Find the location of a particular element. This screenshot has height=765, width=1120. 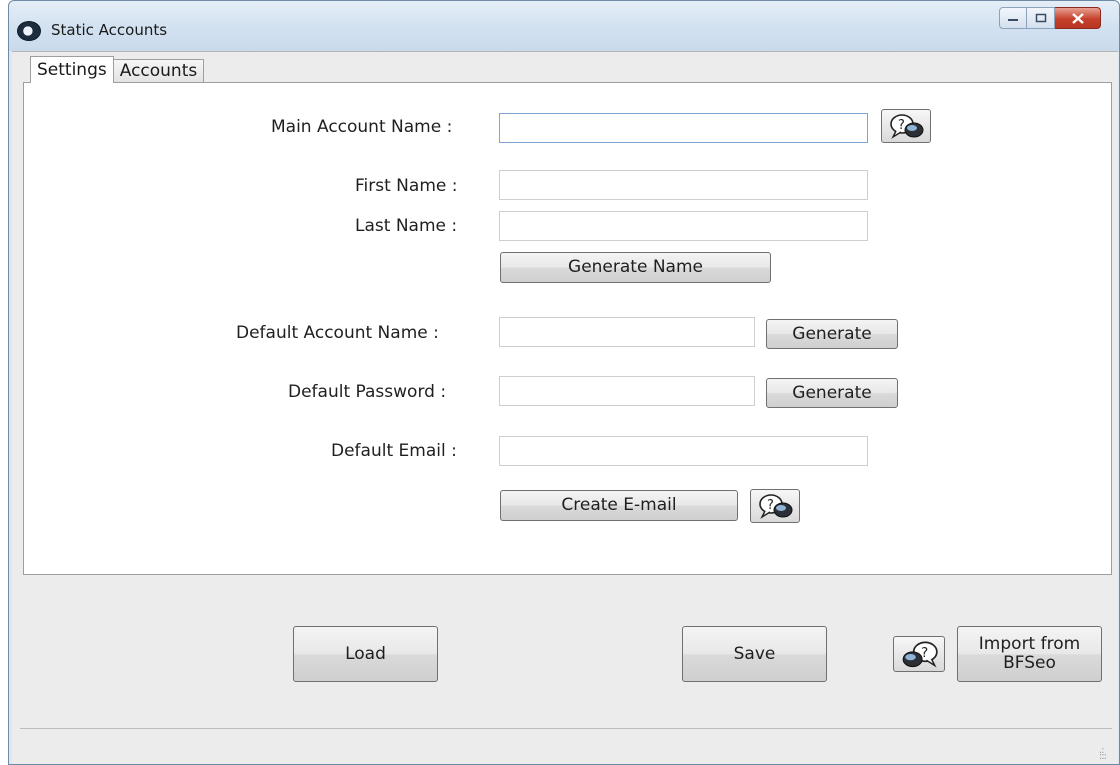

first-name-label: First Name : is located at coordinates (406, 186).